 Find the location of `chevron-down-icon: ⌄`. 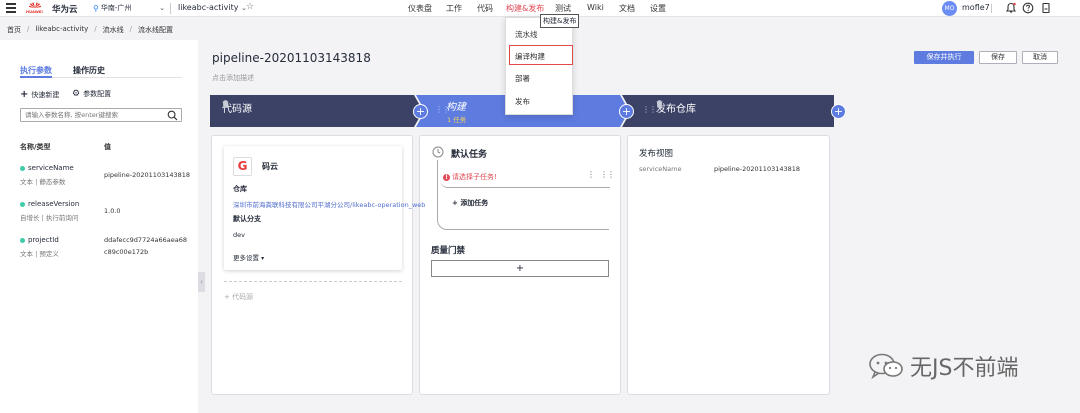

chevron-down-icon: ⌄ is located at coordinates (162, 8).